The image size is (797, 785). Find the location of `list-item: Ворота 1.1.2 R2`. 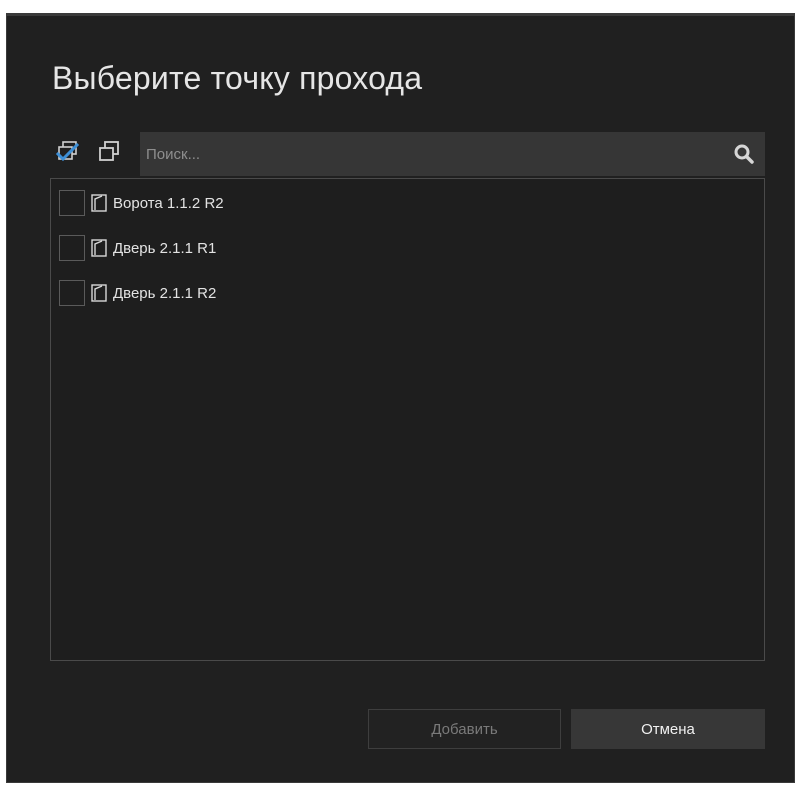

list-item: Ворота 1.1.2 R2 is located at coordinates (141, 203).